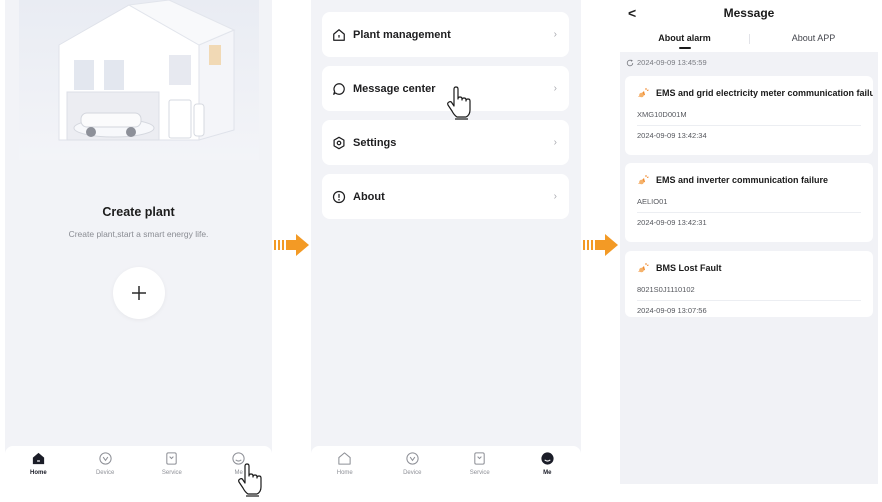  Describe the element at coordinates (813, 38) in the screenshot. I see `tab-about-app: About APP` at that location.